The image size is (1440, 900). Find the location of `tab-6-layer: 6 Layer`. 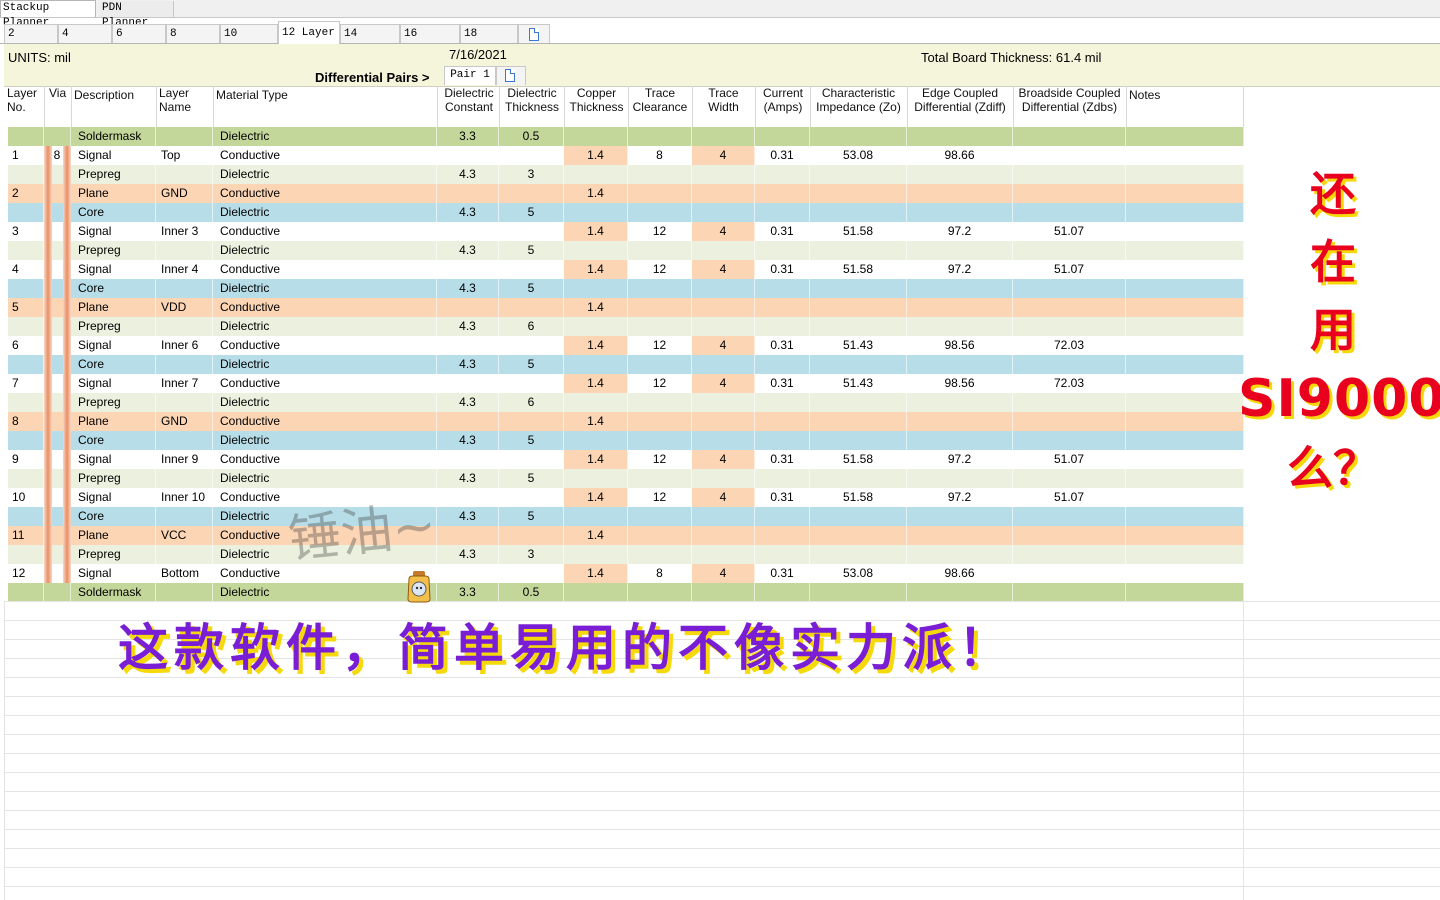

tab-6-layer: 6 Layer is located at coordinates (139, 41).